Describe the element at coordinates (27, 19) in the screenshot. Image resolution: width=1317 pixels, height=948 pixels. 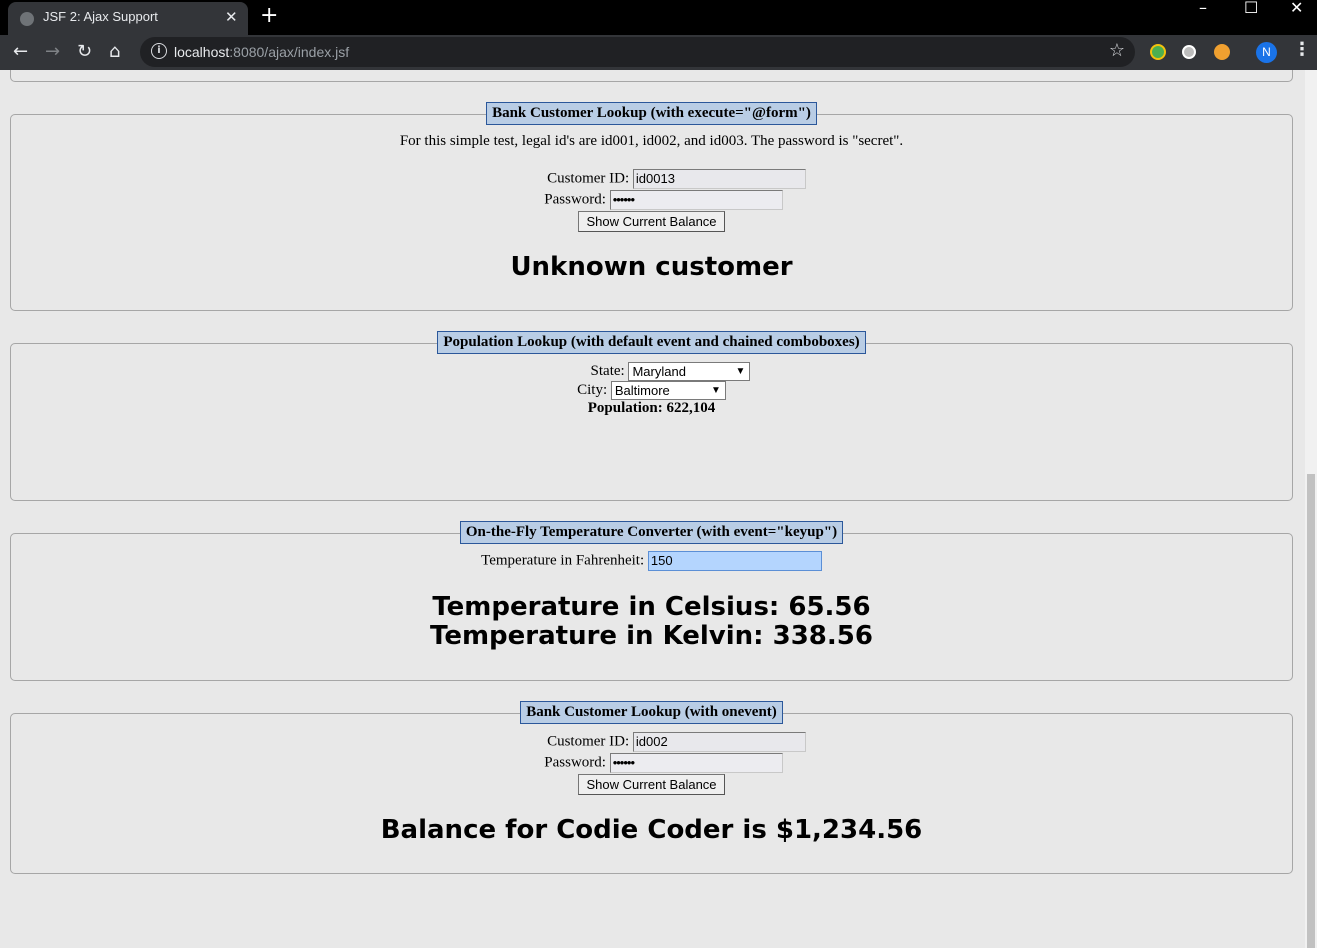
I see `globe-icon` at that location.